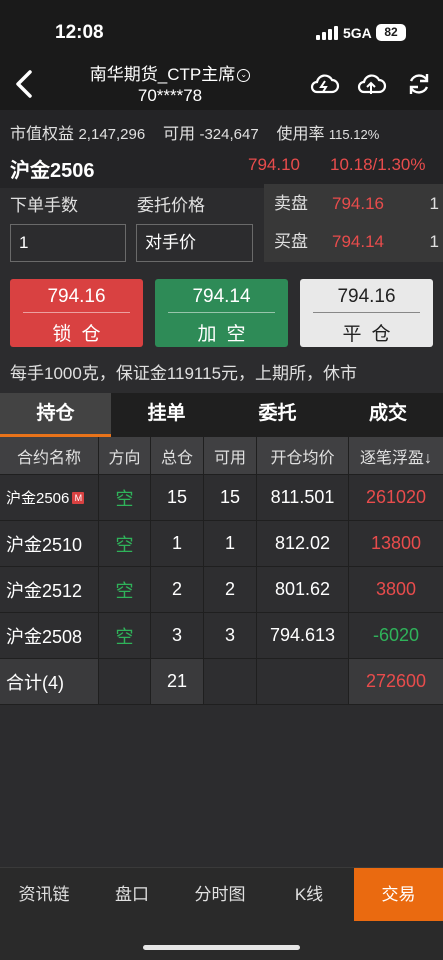 The image size is (443, 960). What do you see at coordinates (398, 895) in the screenshot?
I see `nav-trade: 交易` at bounding box center [398, 895].